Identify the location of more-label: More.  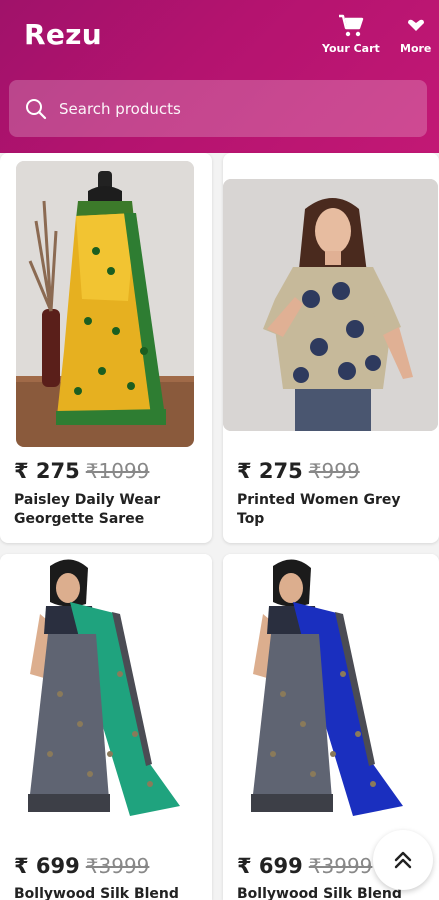
(416, 48).